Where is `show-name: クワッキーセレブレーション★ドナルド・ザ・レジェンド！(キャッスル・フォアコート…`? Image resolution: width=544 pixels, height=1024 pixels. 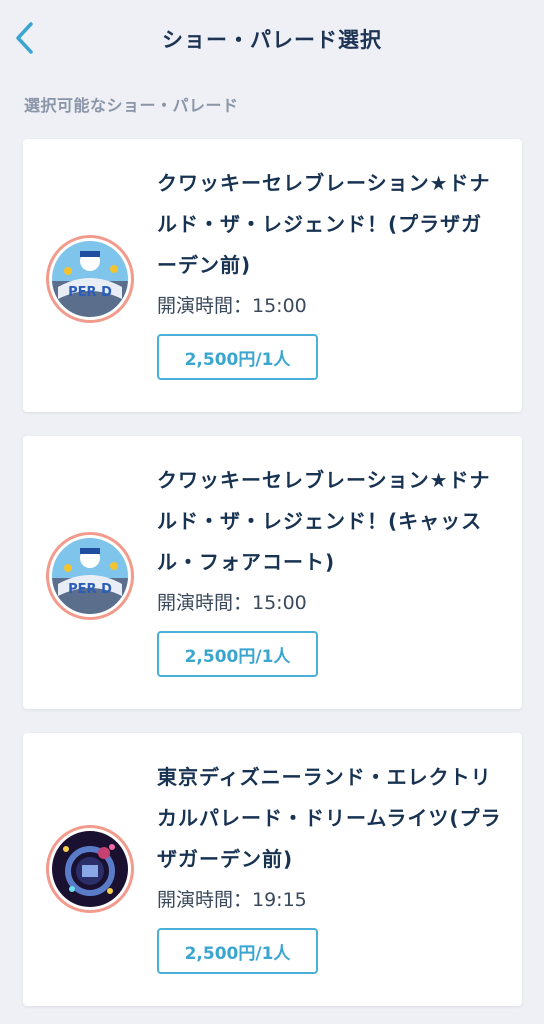
show-name: クワッキーセレブレーション★ドナルド・ザ・レジェンド！(キャッスル・フォアコート… is located at coordinates (324, 521).